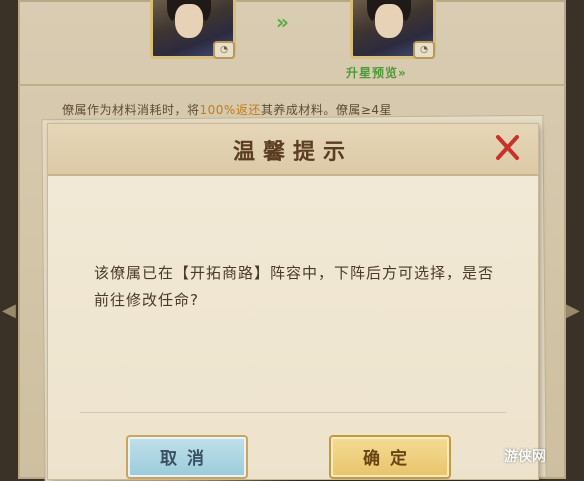 The height and width of the screenshot is (481, 584). What do you see at coordinates (525, 457) in the screenshot?
I see `watermark-logo: 游侠网` at bounding box center [525, 457].